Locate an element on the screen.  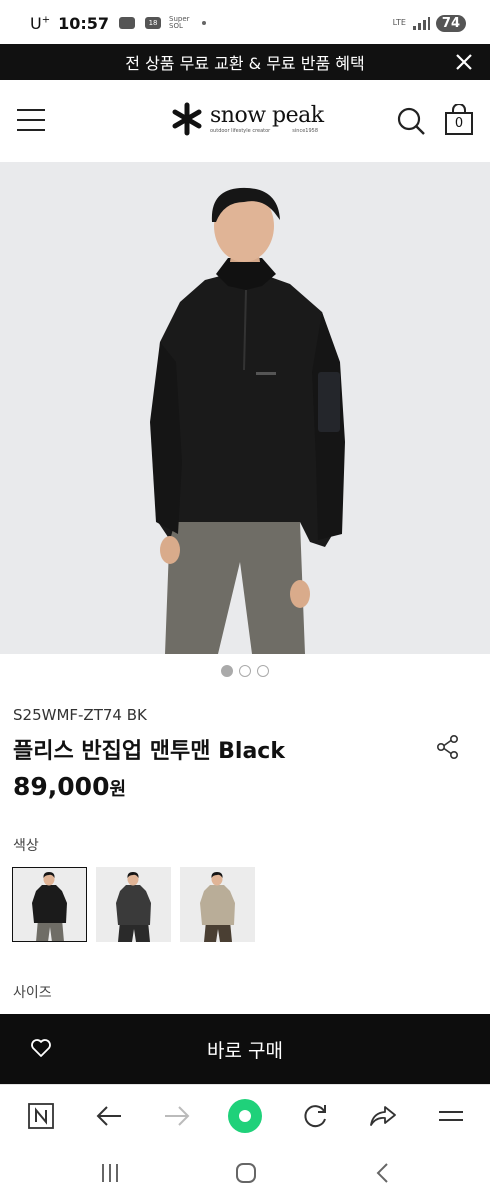
back-arrow-icon is located at coordinates (109, 1116).